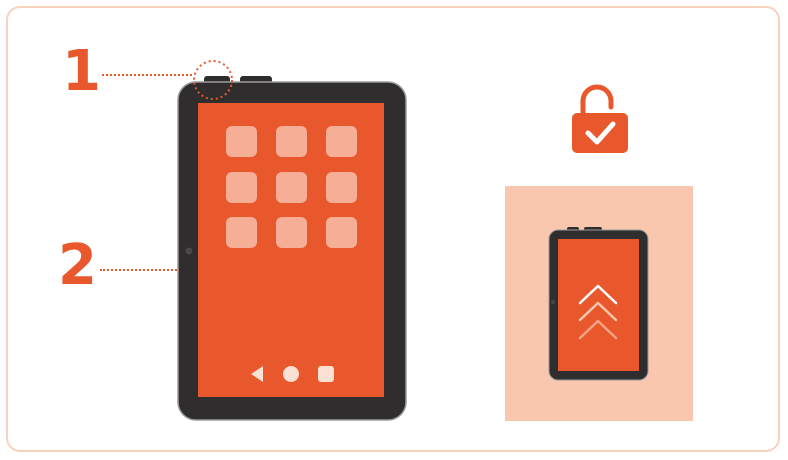 This screenshot has width=788, height=460. Describe the element at coordinates (291, 374) in the screenshot. I see `home-nav-icon` at that location.